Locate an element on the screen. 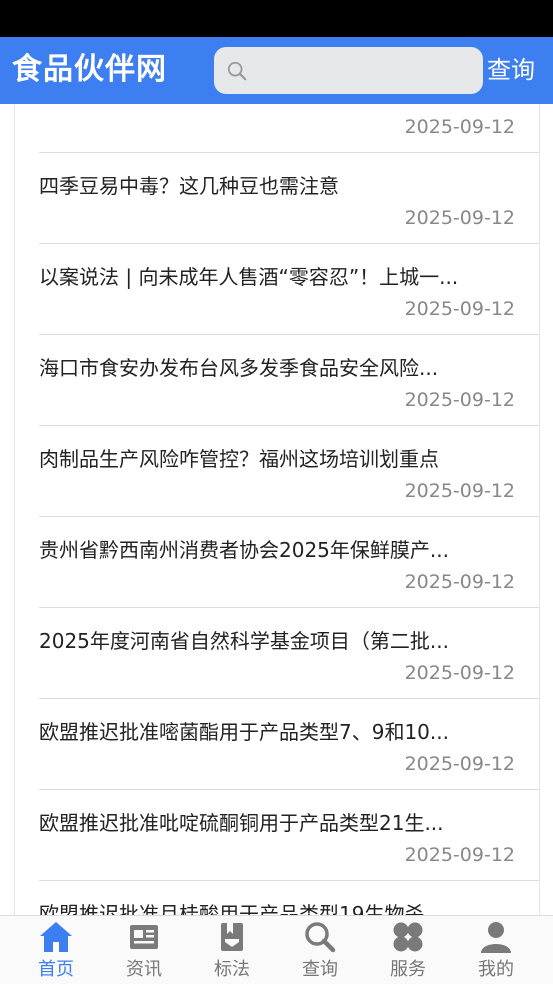  list-item: 四季豆易中毒？这几种豆也需注意 2025-09-12 is located at coordinates (289, 198).